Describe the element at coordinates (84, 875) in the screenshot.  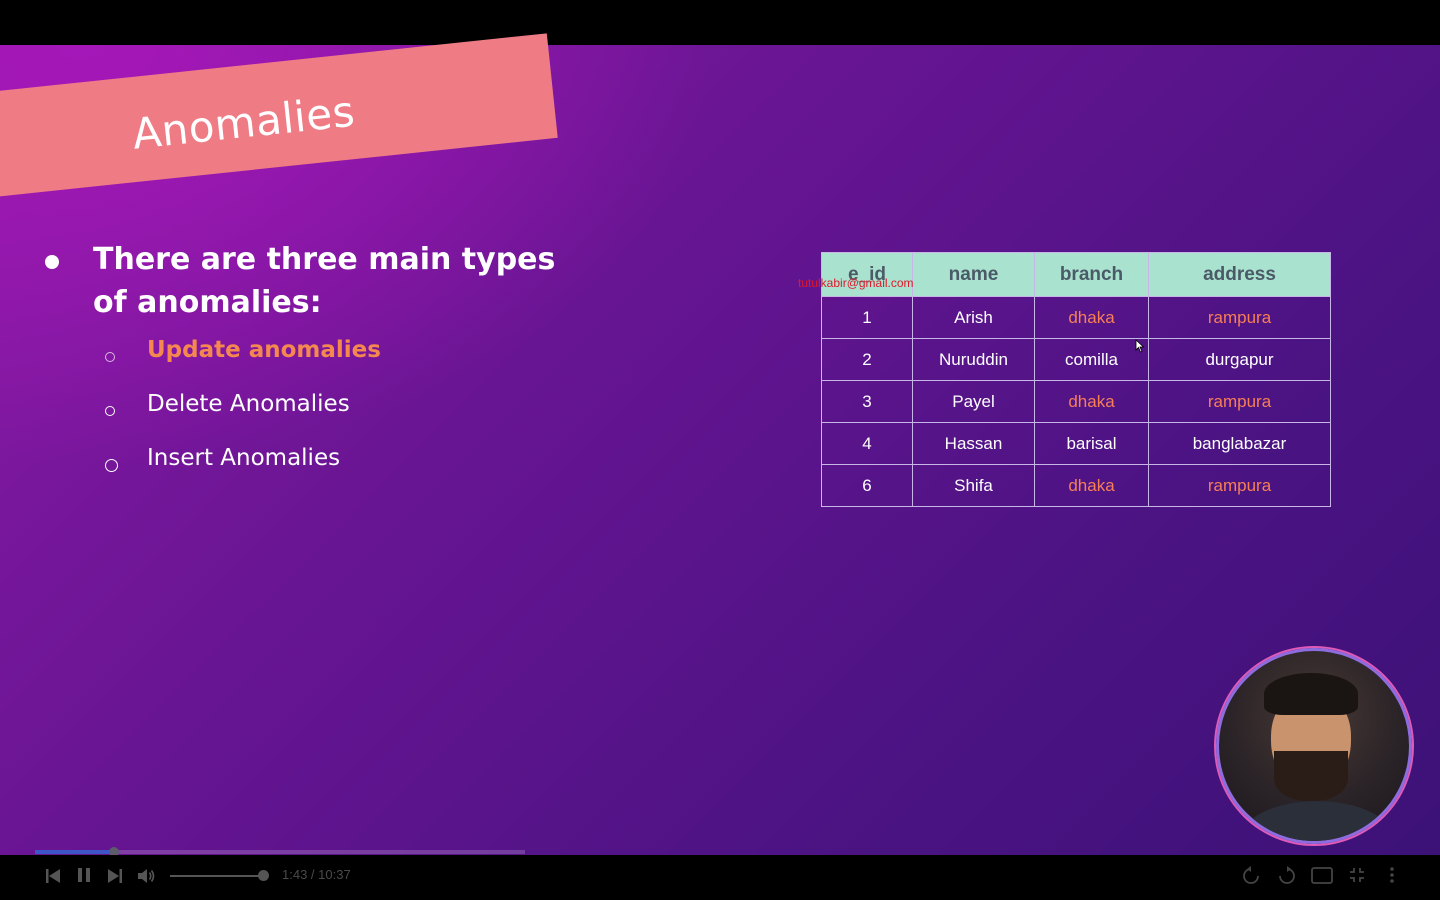
I see `pause-icon` at that location.